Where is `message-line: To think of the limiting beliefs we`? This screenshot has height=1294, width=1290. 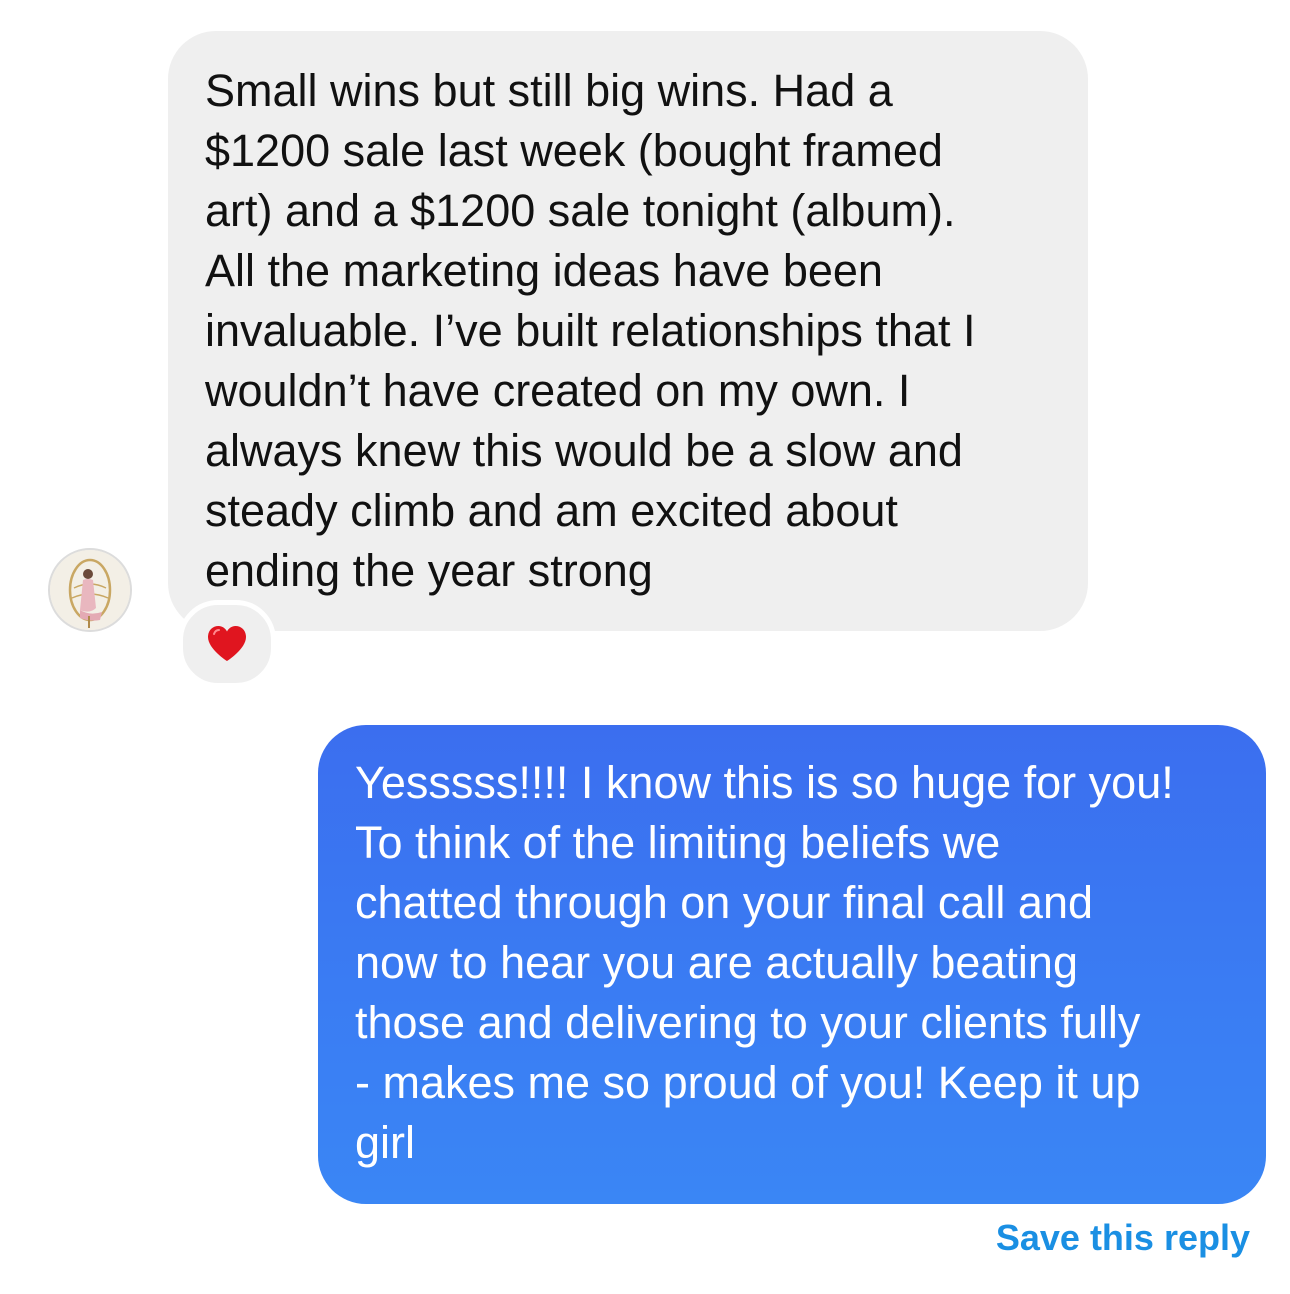 message-line: To think of the limiting beliefs we is located at coordinates (678, 842).